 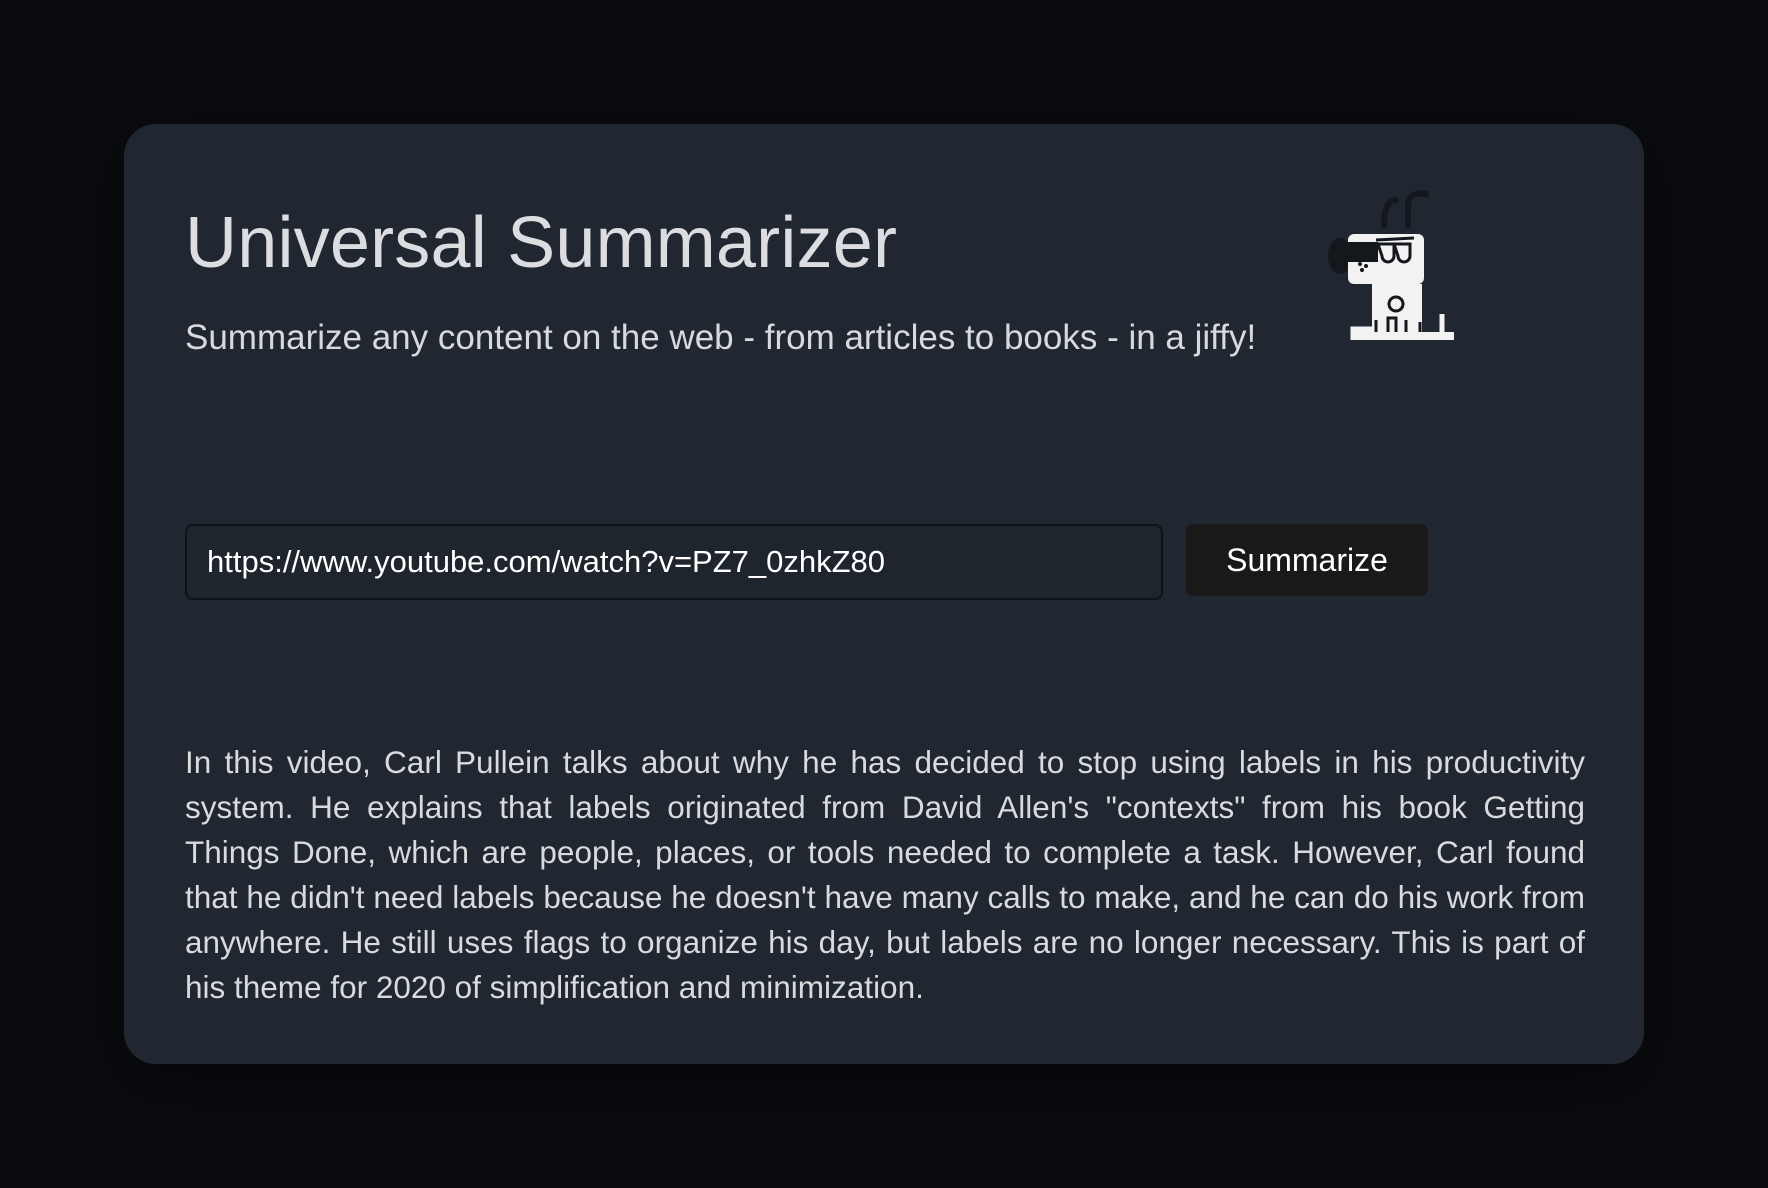 What do you see at coordinates (674, 562) in the screenshot?
I see `url-input` at bounding box center [674, 562].